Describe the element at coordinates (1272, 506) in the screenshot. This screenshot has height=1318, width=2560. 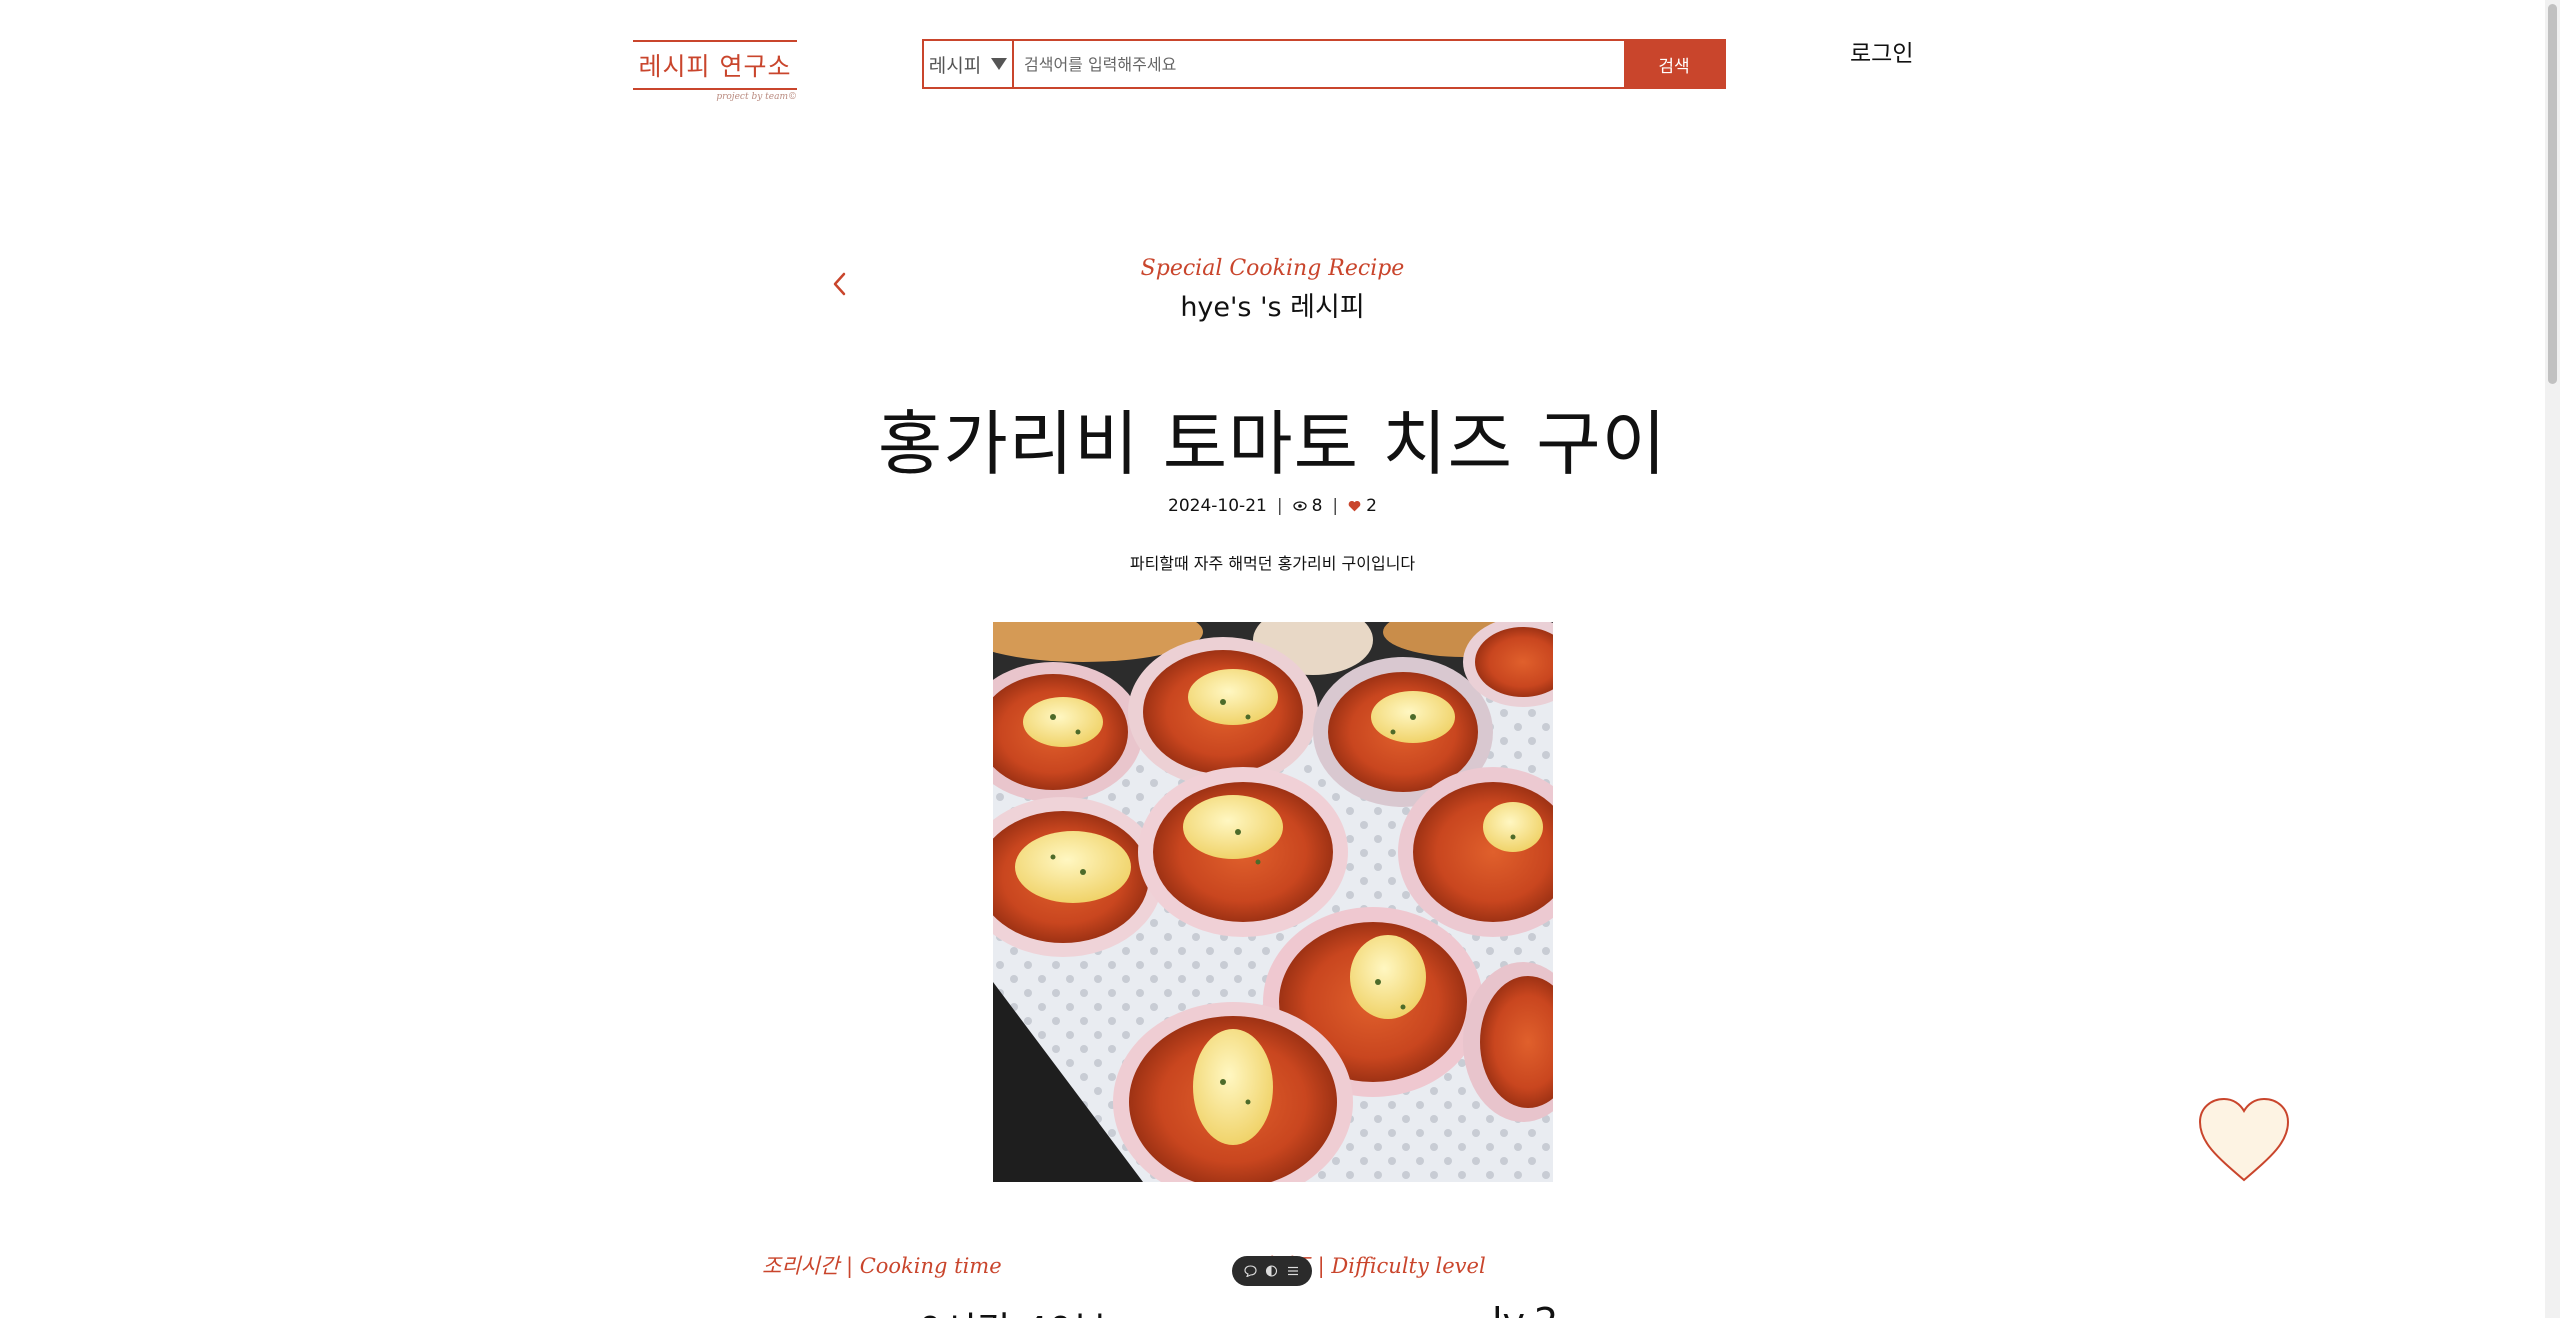
I see `recipe-meta: 2024-10-21 | 8 | 2` at that location.